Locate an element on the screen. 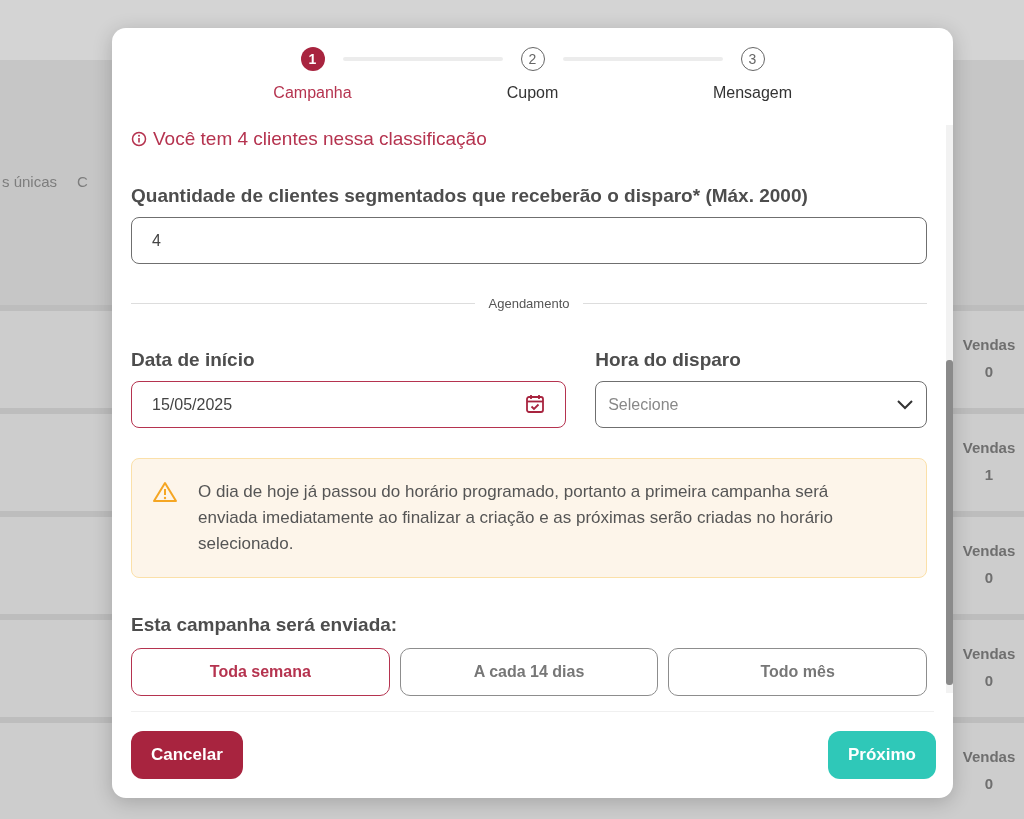 This screenshot has height=819, width=1024. field-label: Data de início is located at coordinates (193, 359).